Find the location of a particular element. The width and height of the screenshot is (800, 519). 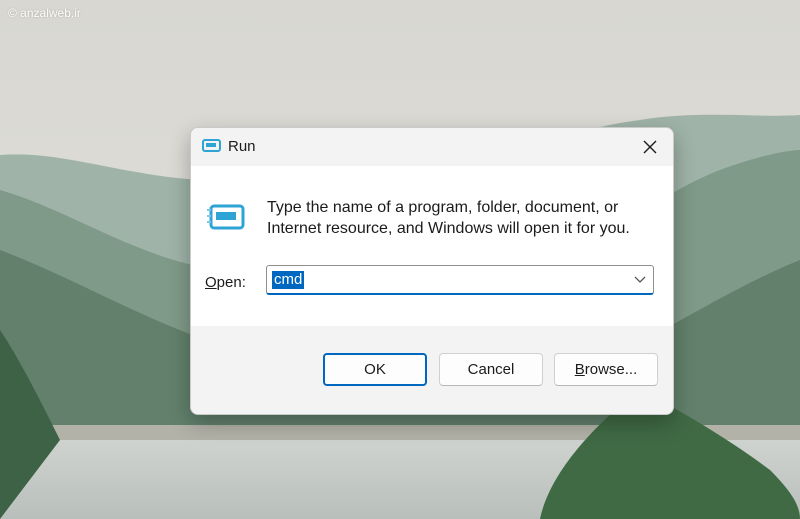

close-icon is located at coordinates (650, 147).